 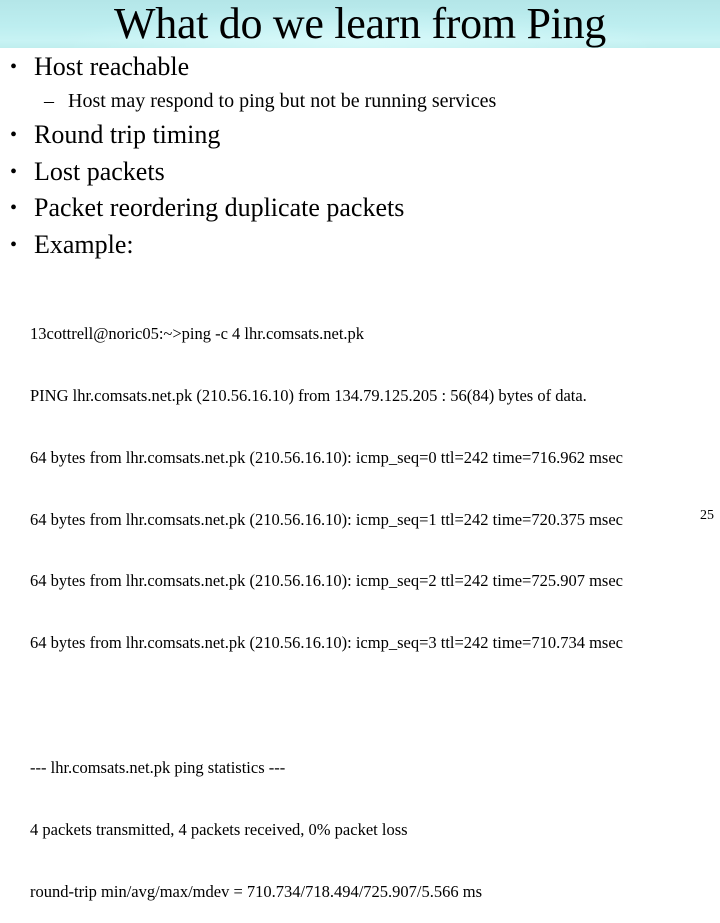 I want to click on bullet-item: • Round trip timing, so click(x=115, y=135).